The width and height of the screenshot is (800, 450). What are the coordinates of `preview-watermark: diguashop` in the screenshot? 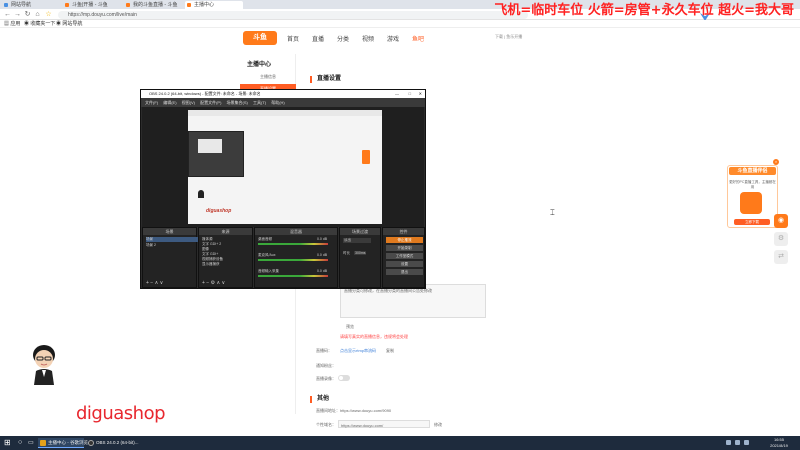 It's located at (219, 211).